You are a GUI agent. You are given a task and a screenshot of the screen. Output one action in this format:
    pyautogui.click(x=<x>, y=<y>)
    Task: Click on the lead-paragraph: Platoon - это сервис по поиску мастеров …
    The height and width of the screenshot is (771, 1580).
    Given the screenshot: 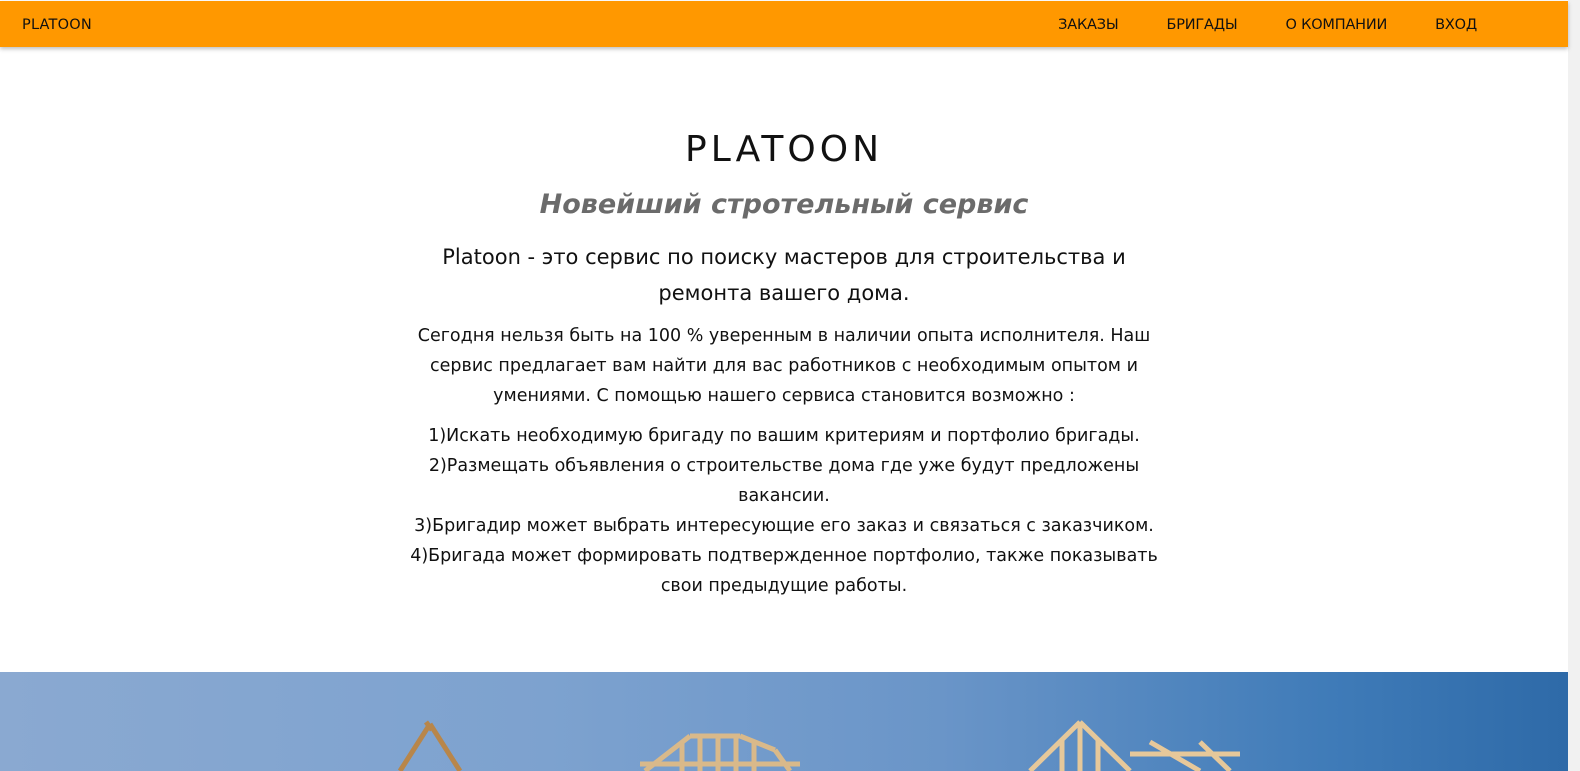 What is the action you would take?
    pyautogui.click(x=784, y=275)
    